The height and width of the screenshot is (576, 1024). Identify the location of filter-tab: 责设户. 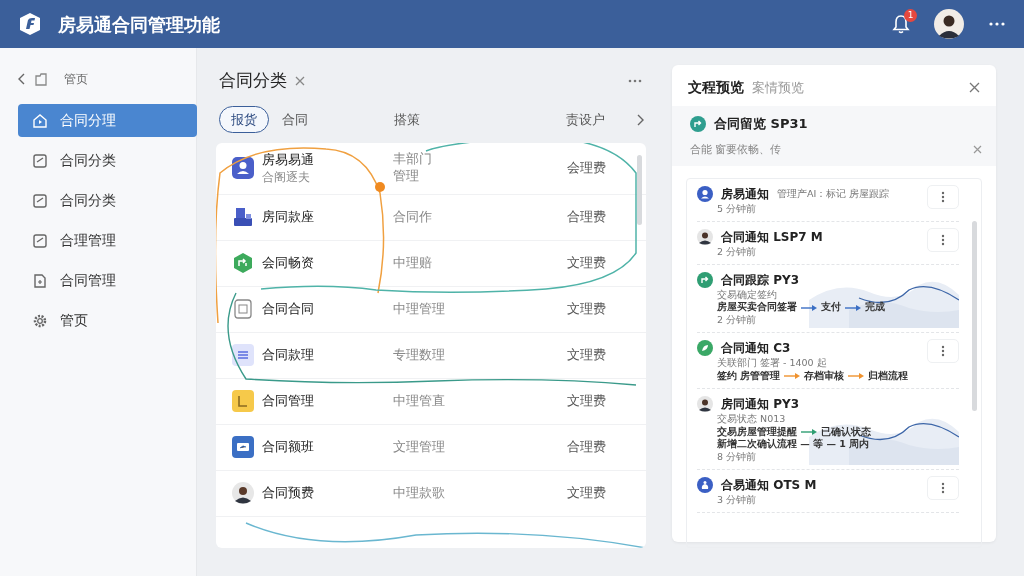
(601, 119).